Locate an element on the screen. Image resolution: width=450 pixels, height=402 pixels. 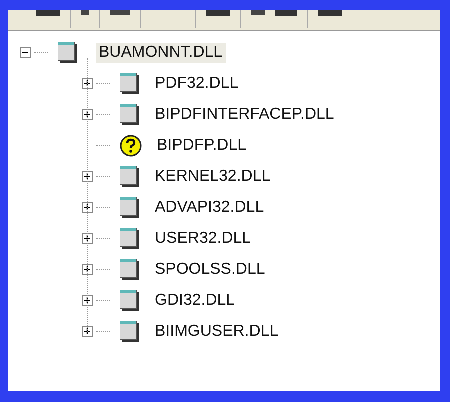
tree-item: ADVAPI32.DLL is located at coordinates (210, 208).